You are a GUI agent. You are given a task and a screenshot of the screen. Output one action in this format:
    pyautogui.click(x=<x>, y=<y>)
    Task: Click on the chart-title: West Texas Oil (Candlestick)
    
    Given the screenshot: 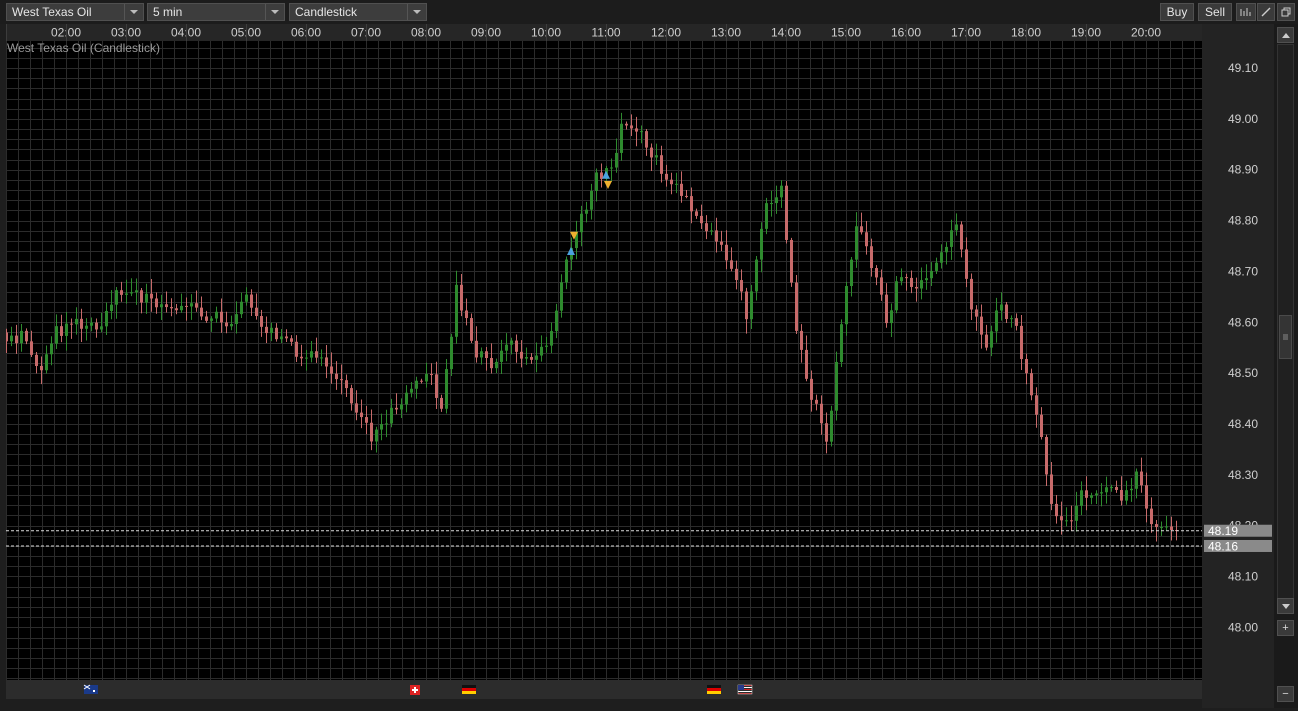 What is the action you would take?
    pyautogui.click(x=83, y=48)
    